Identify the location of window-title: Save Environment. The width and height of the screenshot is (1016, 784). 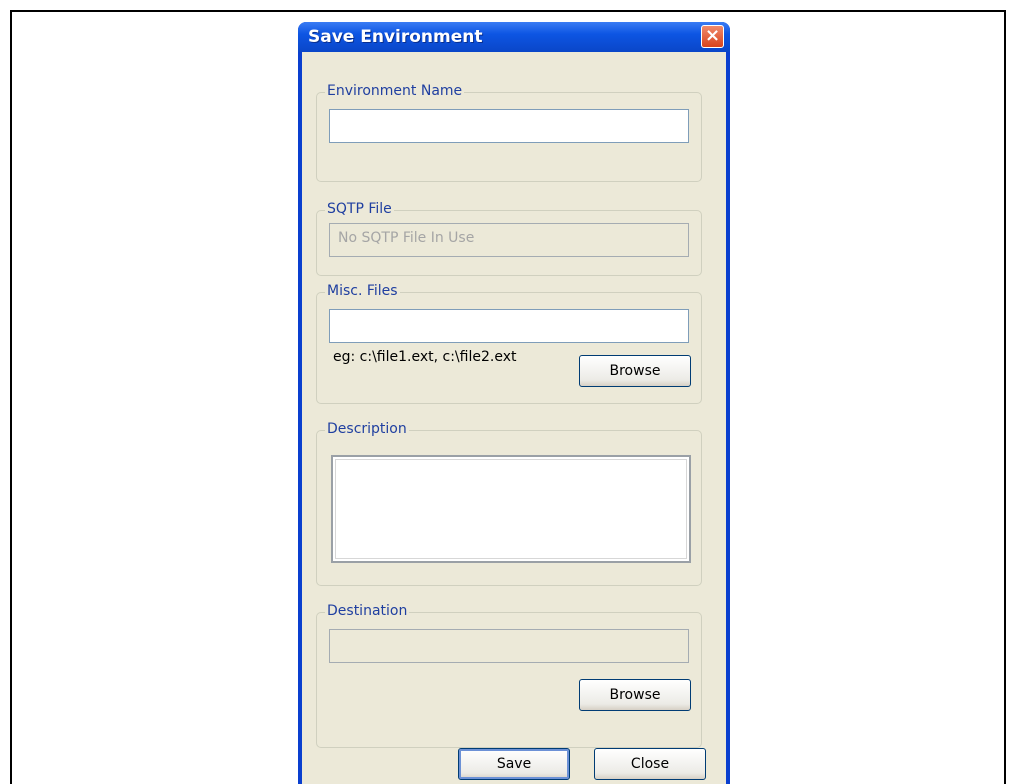
(395, 37).